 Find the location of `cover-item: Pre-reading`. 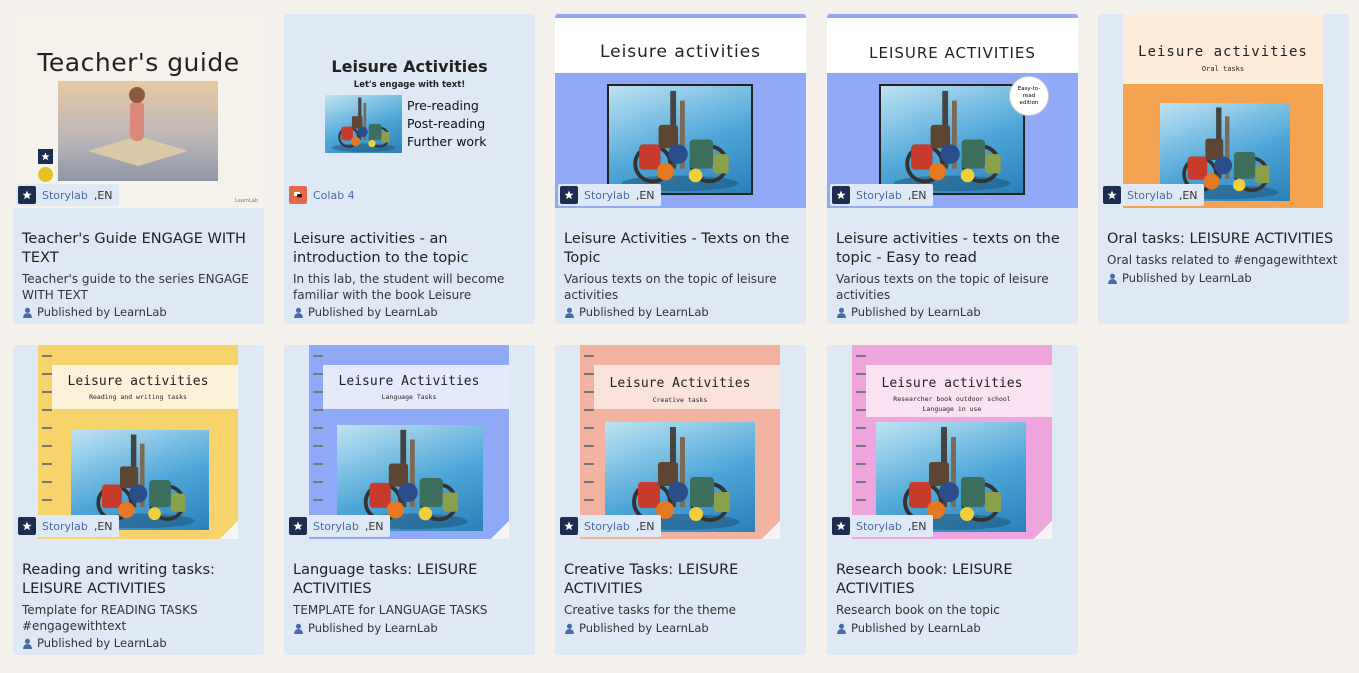

cover-item: Pre-reading is located at coordinates (443, 105).